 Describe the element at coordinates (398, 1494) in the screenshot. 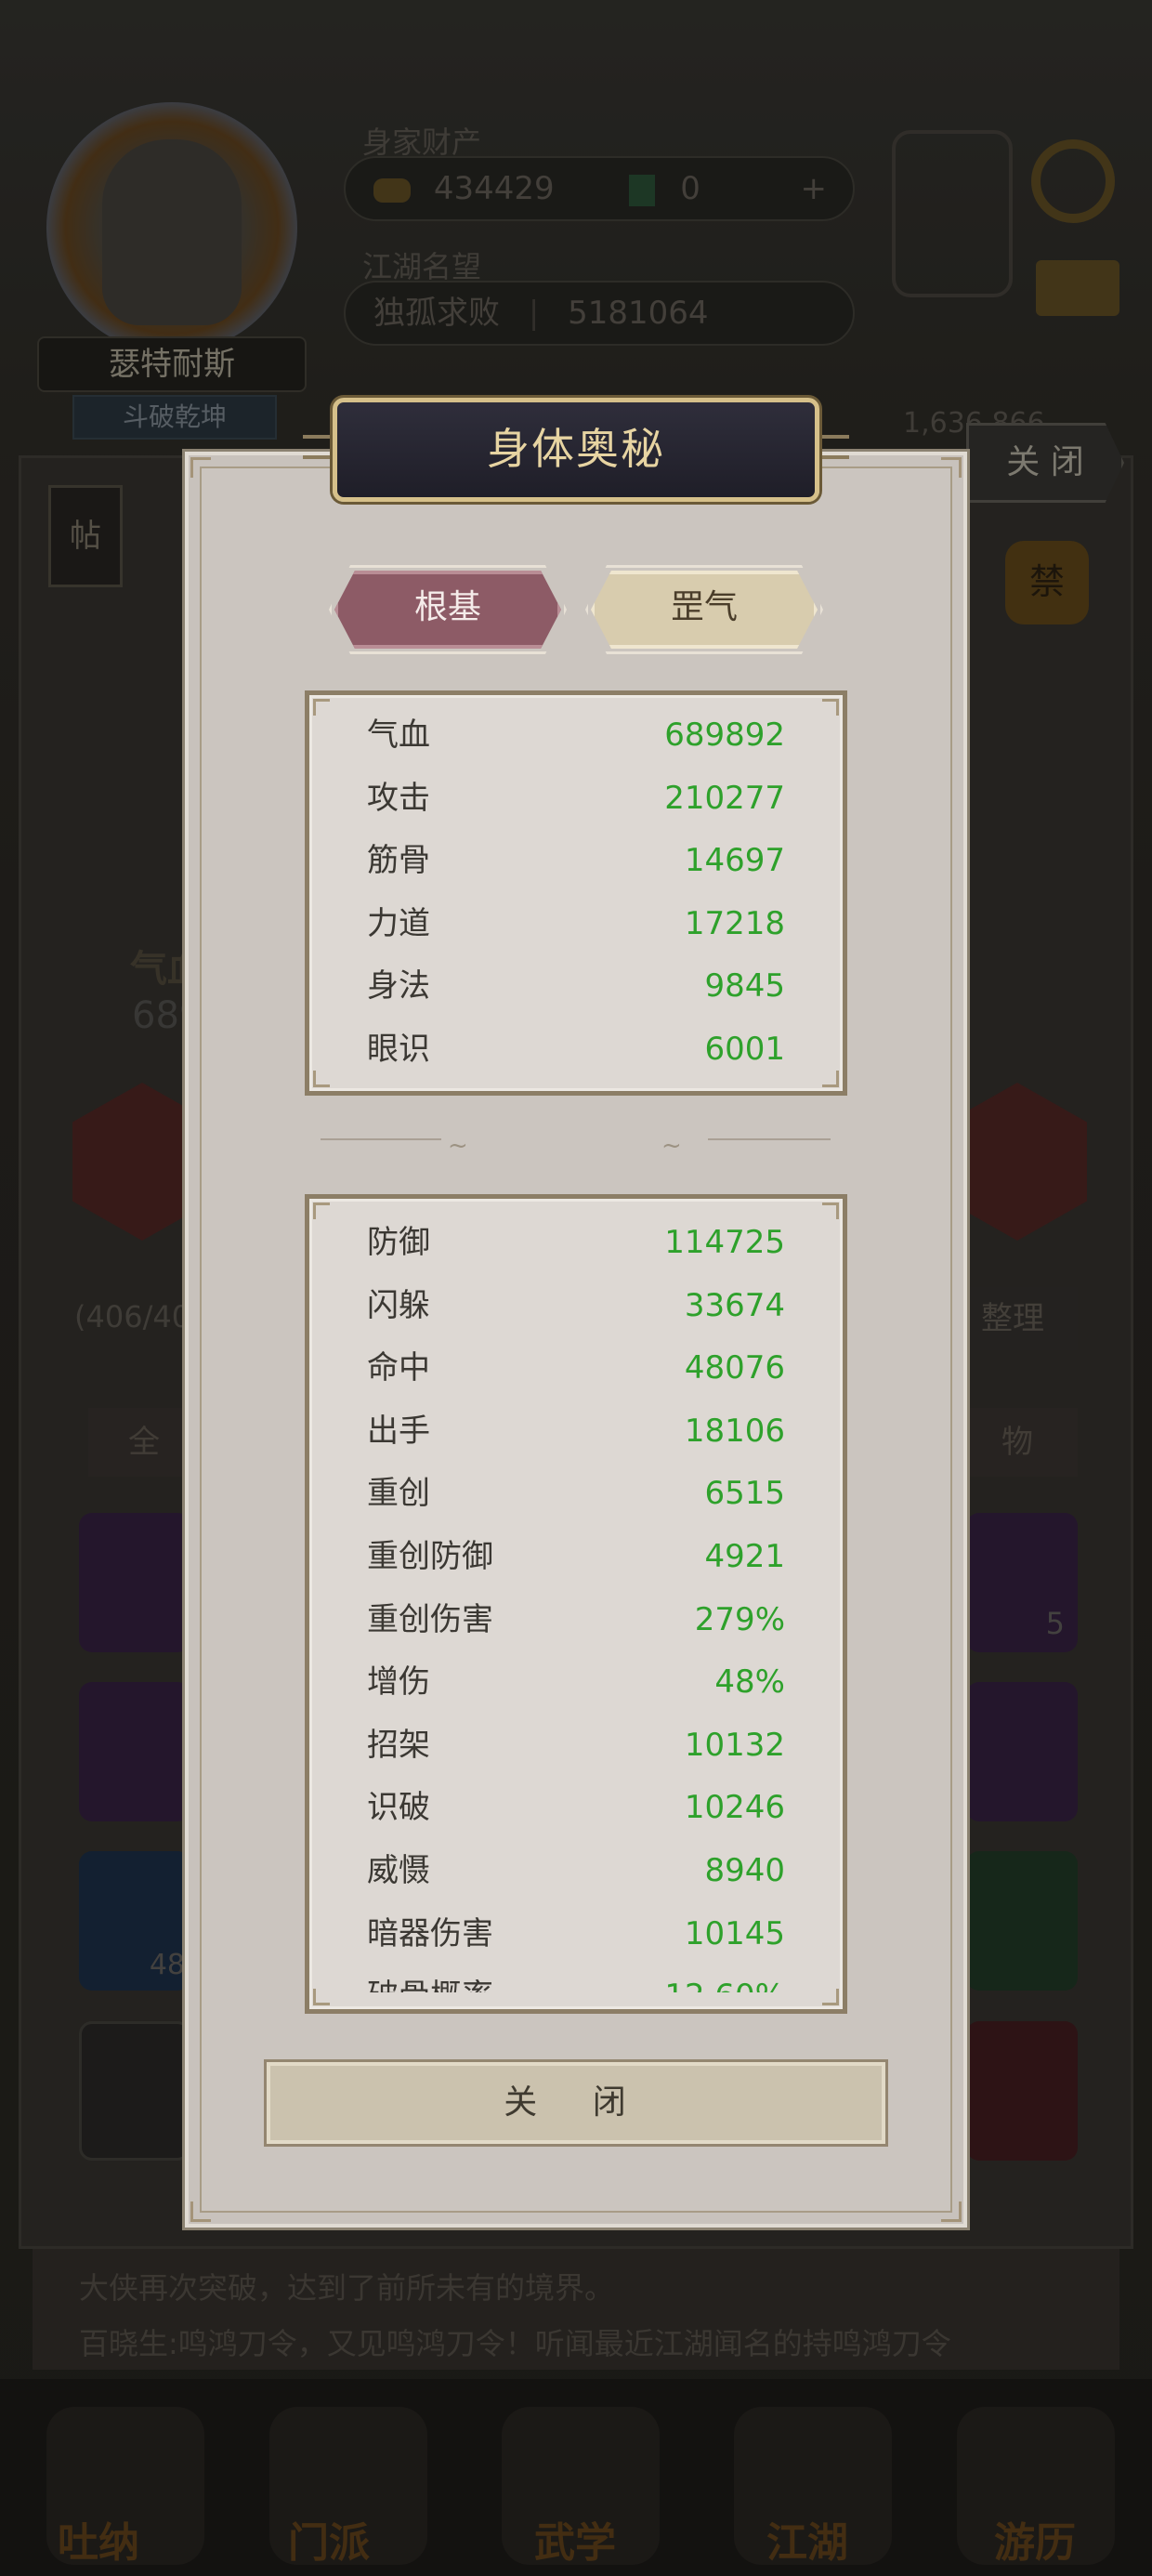

I see `stat-name: 重创` at that location.